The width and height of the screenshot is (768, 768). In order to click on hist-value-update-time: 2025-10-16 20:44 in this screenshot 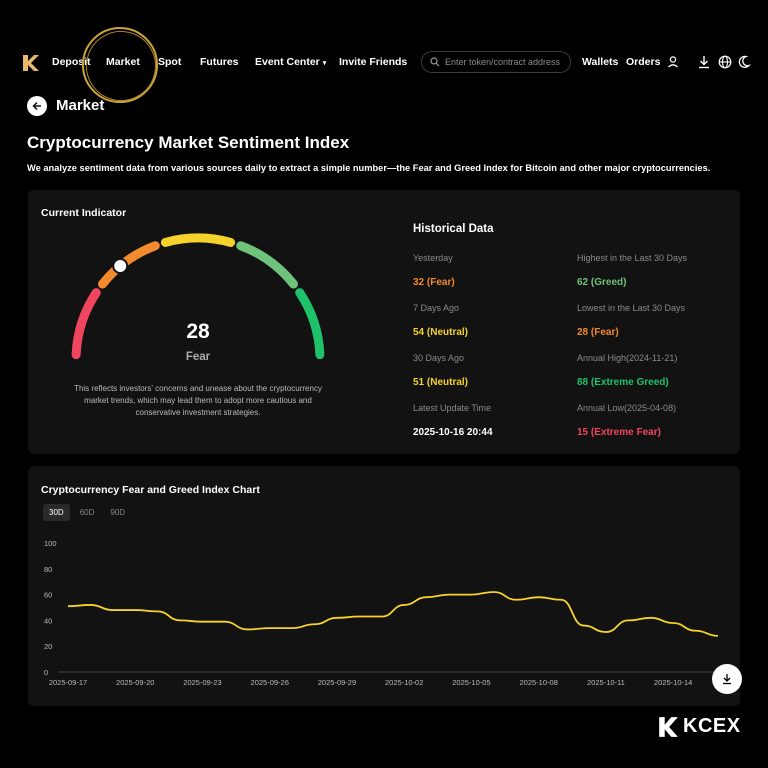, I will do `click(453, 432)`.